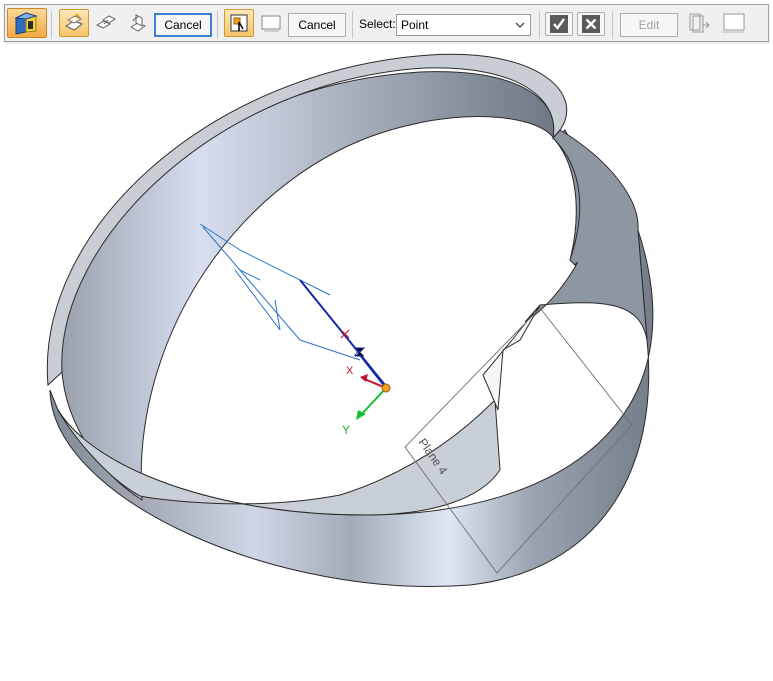  Describe the element at coordinates (346, 430) in the screenshot. I see `axis-y-label: Y` at that location.